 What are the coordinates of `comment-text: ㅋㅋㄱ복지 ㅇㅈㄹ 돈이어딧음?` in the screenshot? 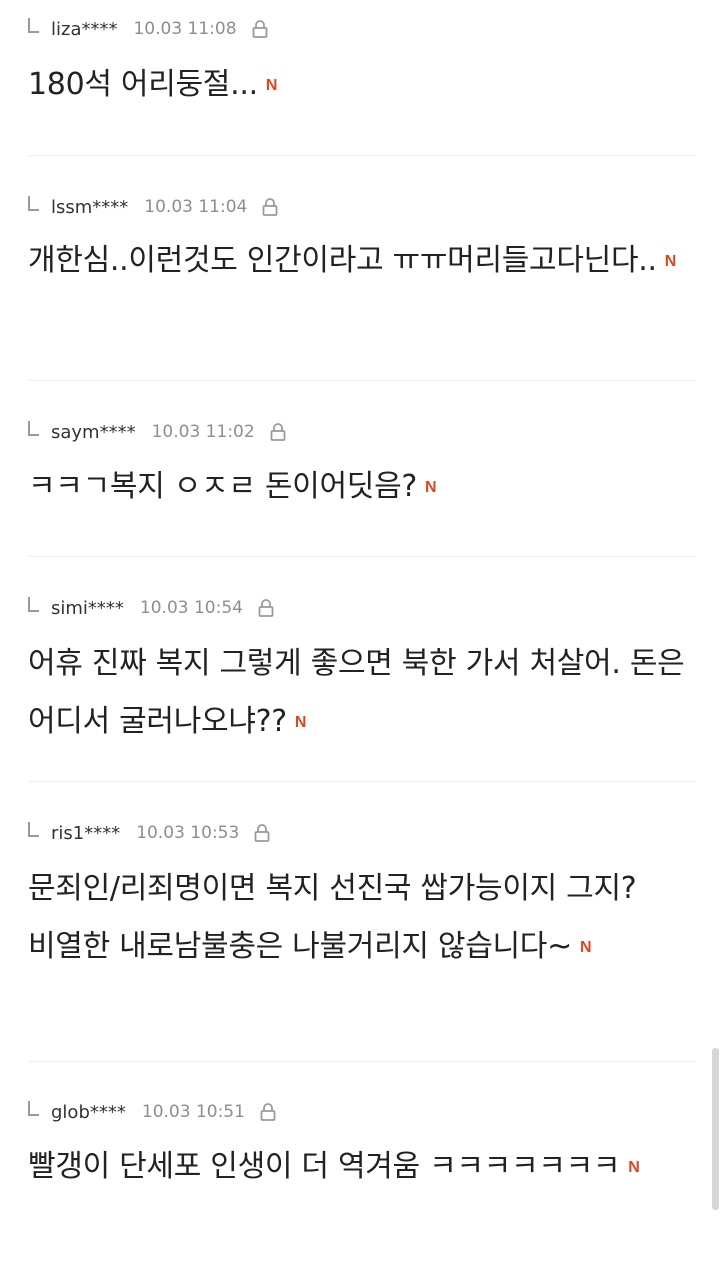 It's located at (222, 486).